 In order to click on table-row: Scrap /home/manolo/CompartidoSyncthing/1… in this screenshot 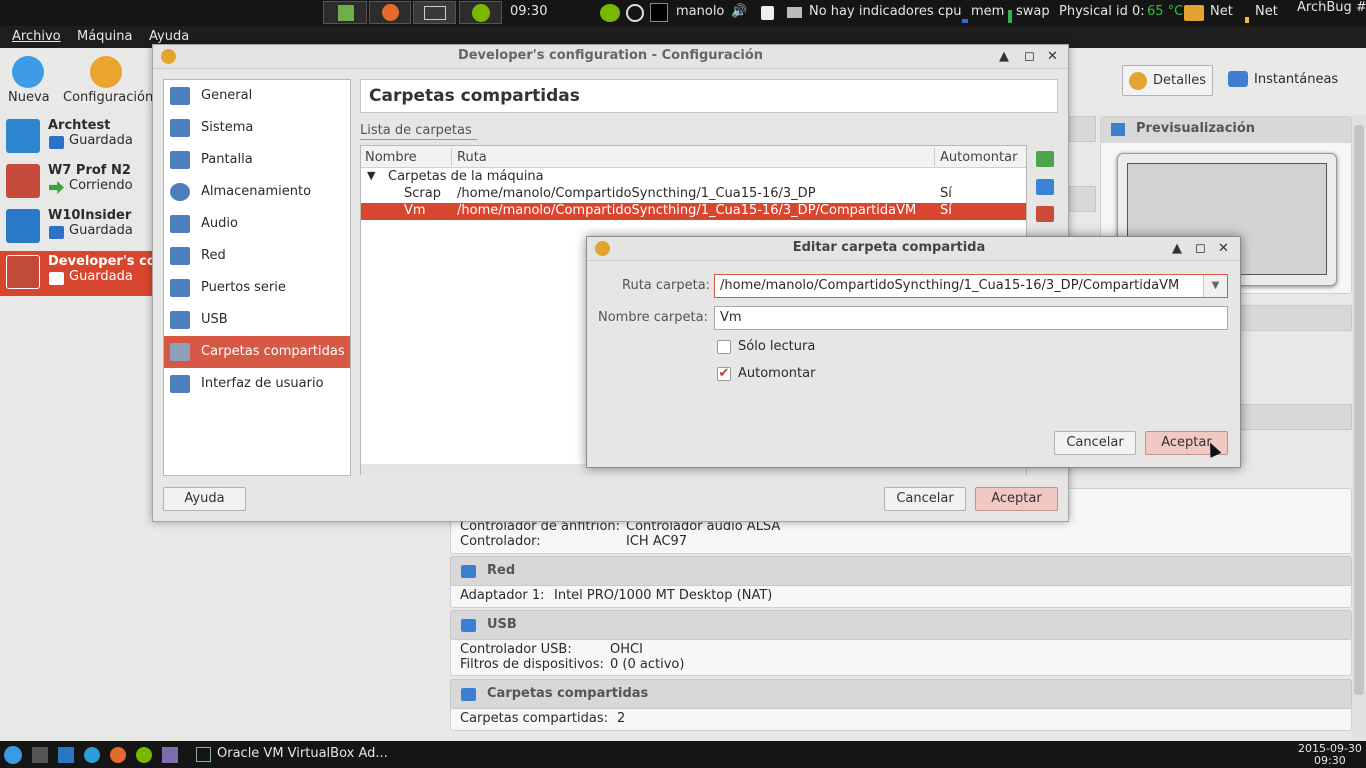, I will do `click(693, 194)`.